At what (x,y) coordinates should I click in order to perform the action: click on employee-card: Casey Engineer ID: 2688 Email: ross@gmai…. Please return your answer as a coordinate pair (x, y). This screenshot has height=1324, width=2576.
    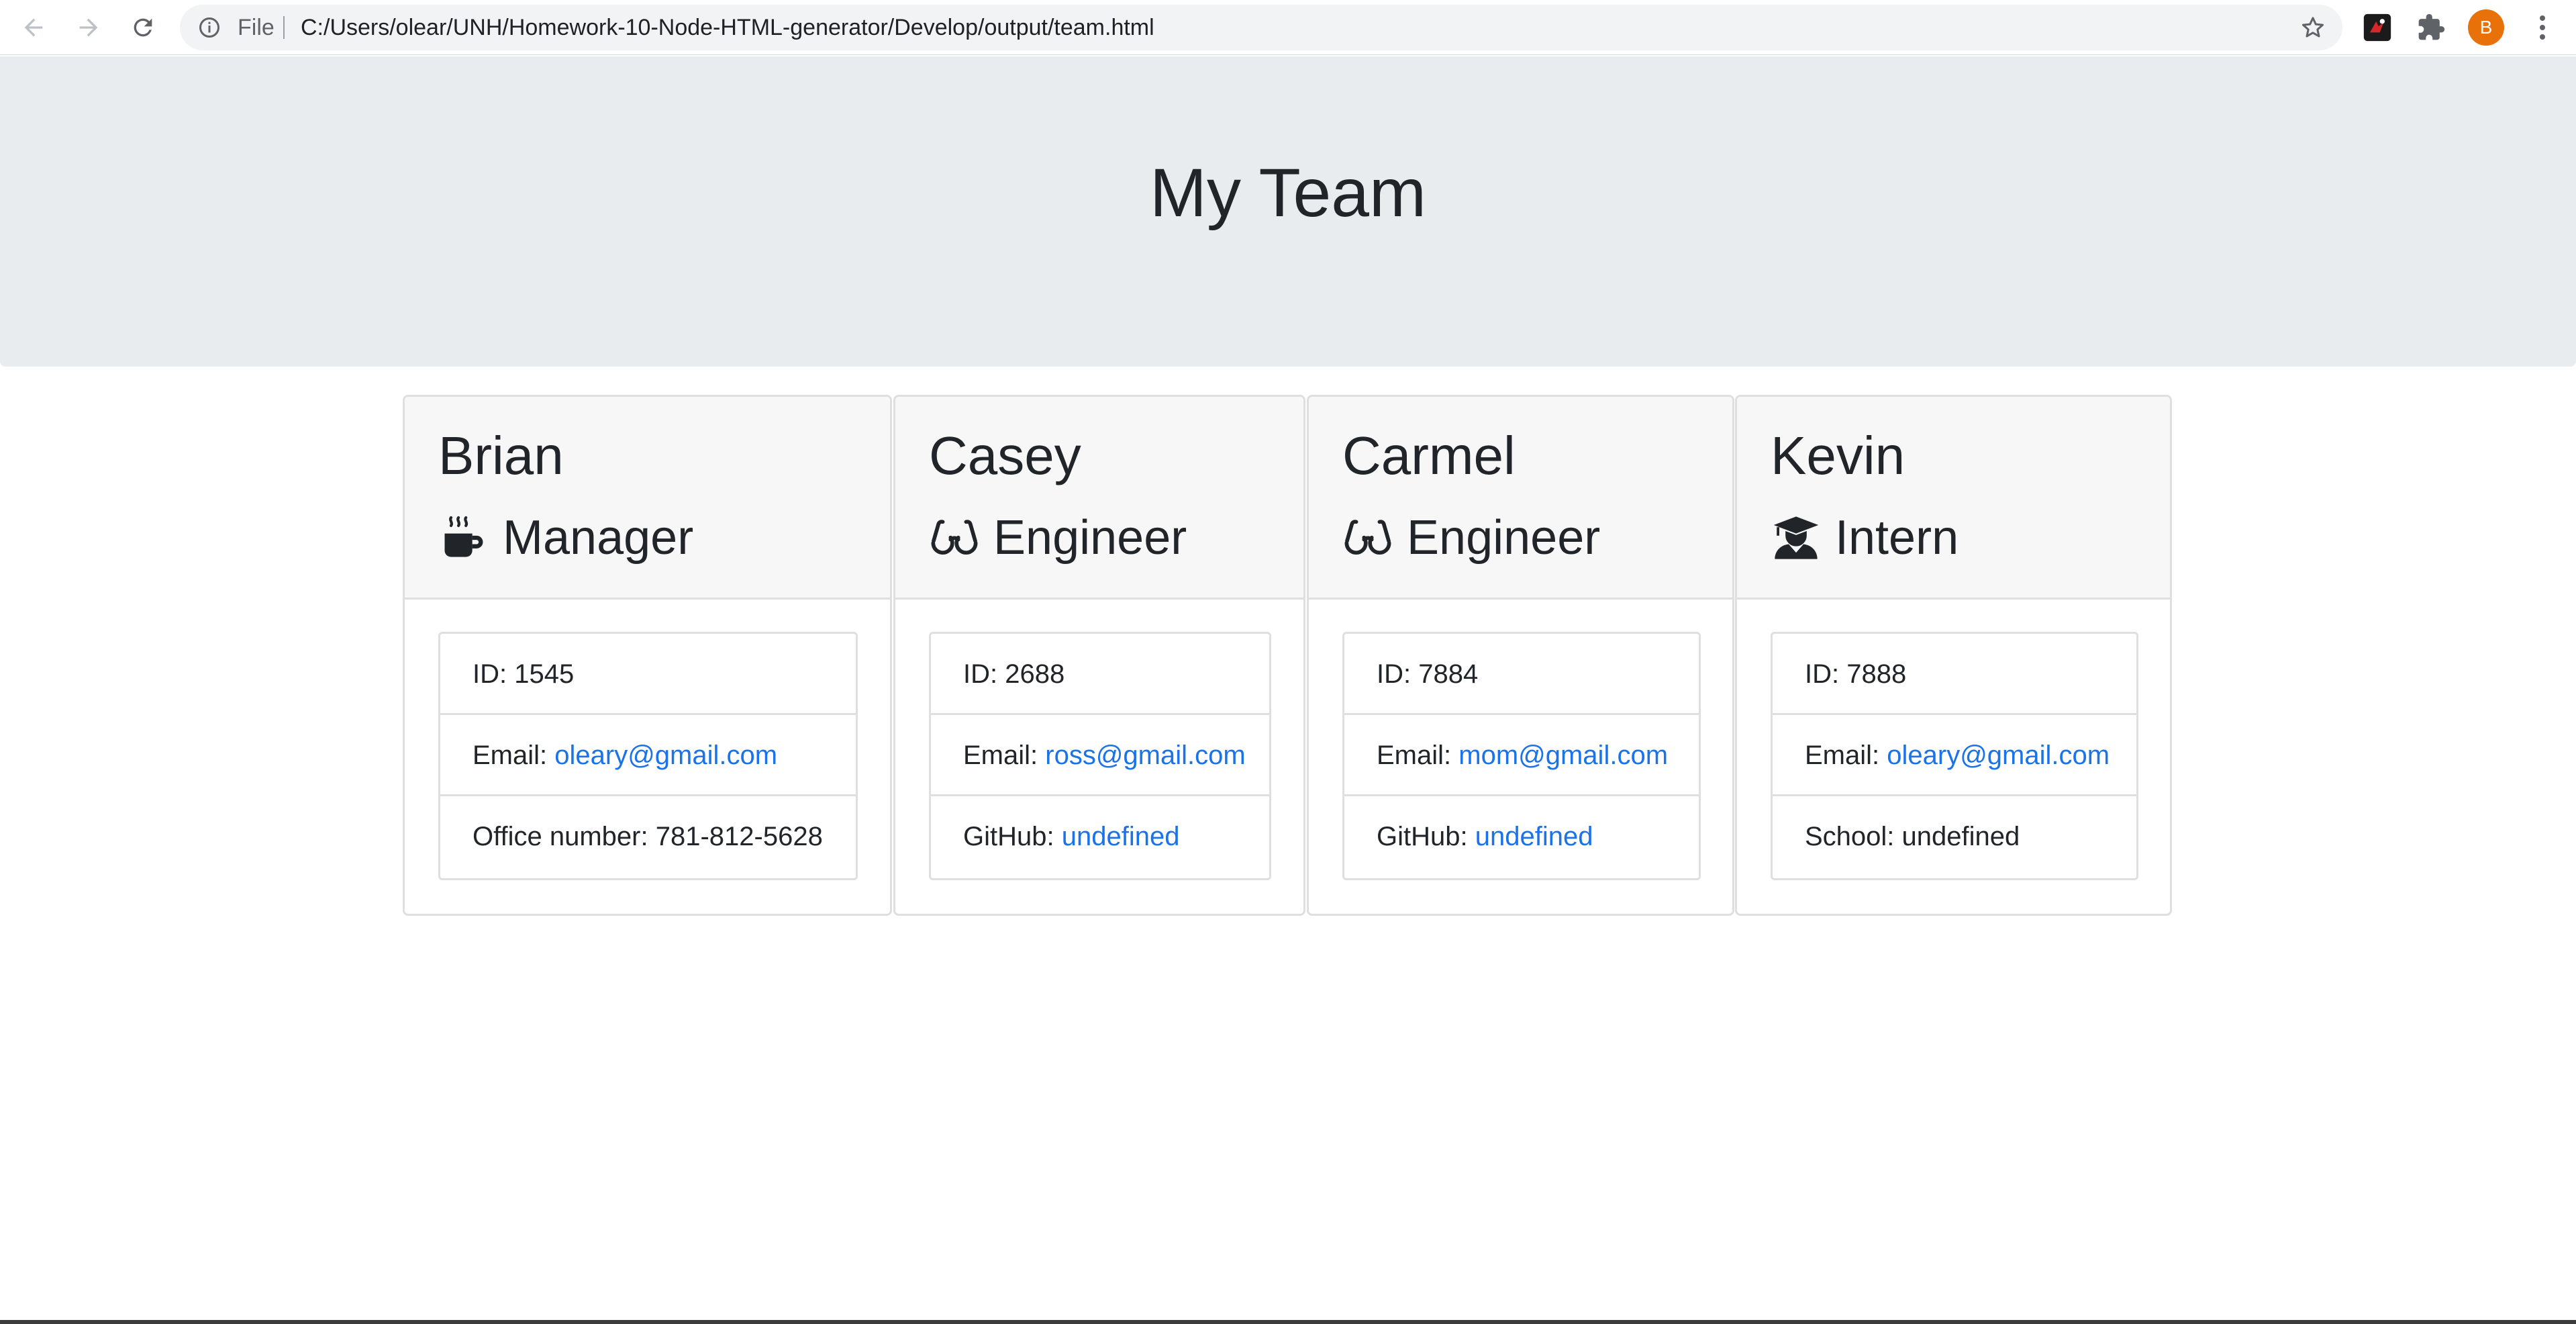
    Looking at the image, I should click on (1099, 655).